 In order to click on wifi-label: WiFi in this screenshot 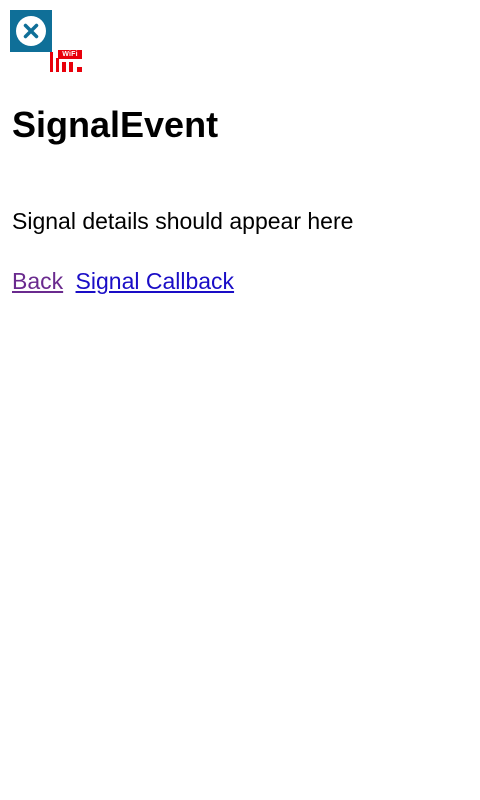, I will do `click(70, 54)`.